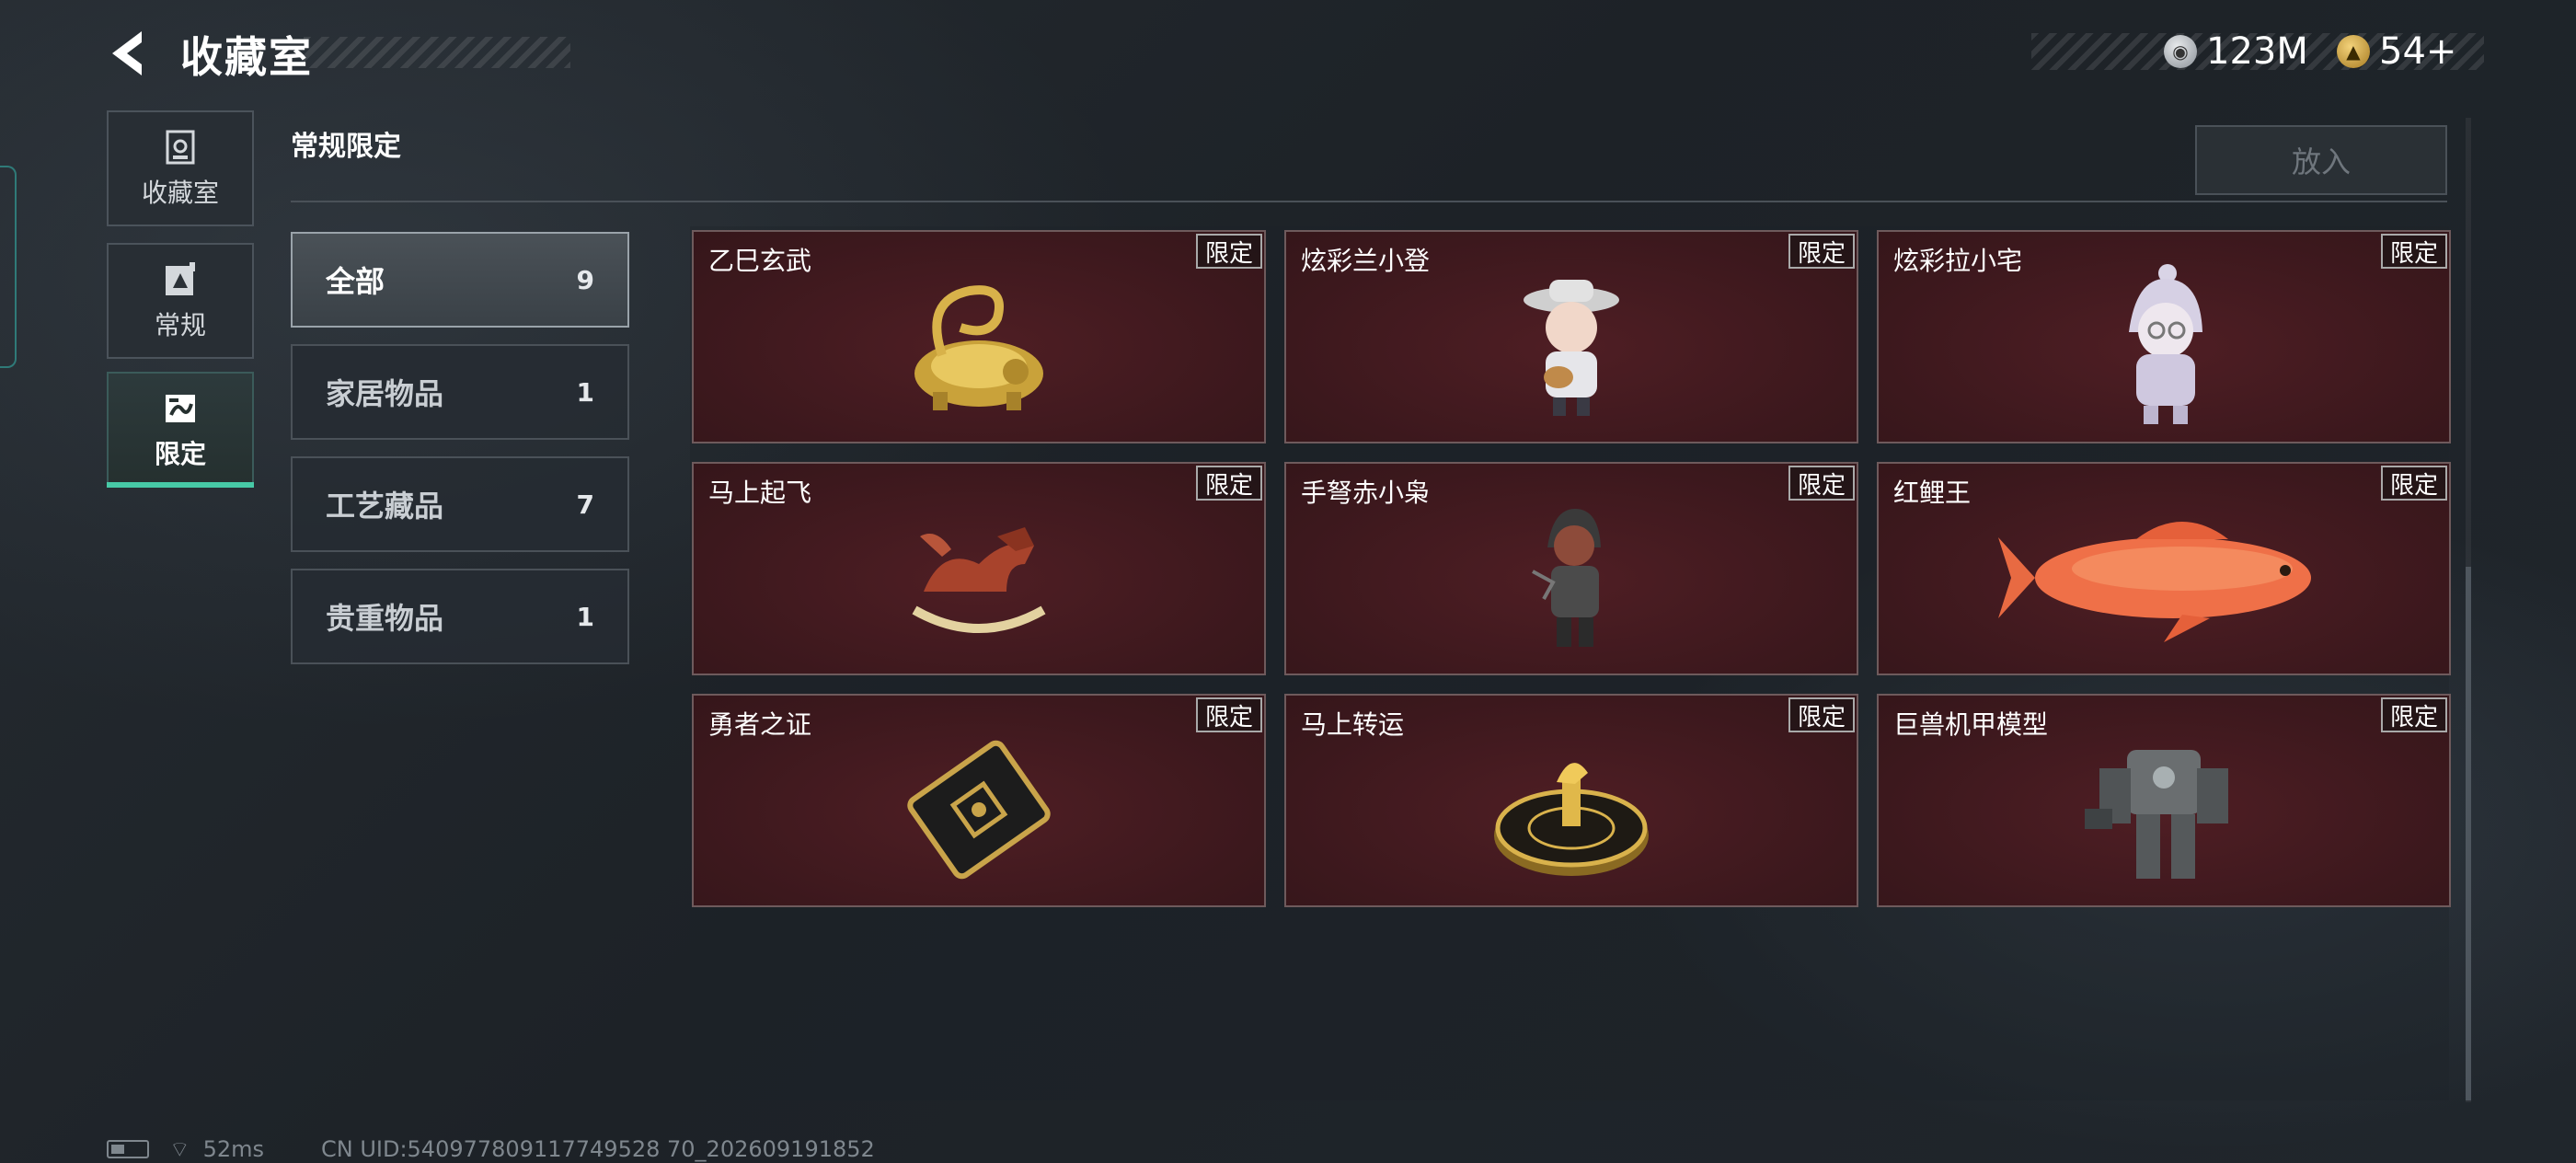 The width and height of the screenshot is (2576, 1163). I want to click on battery-icon, so click(128, 1149).